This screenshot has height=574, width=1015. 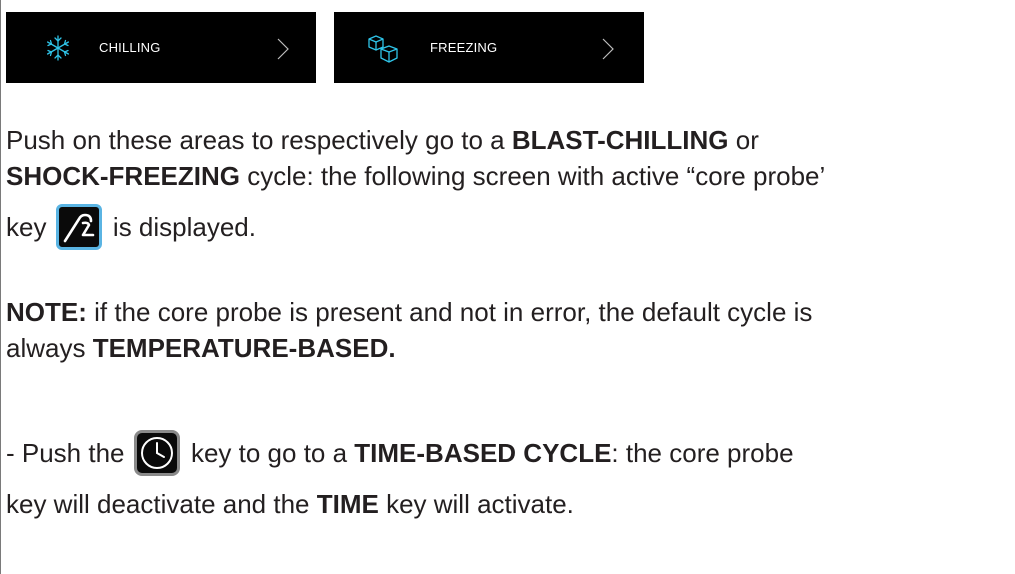 What do you see at coordinates (123, 176) in the screenshot?
I see `shock-freezing-term: SHOCK-FREEZING` at bounding box center [123, 176].